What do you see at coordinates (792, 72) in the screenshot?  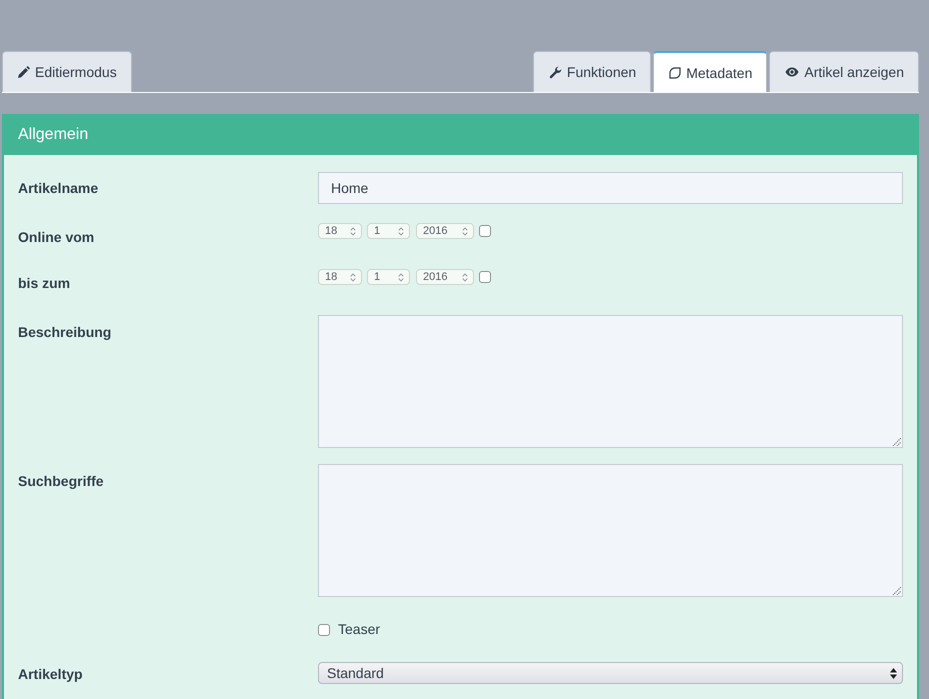 I see `eye-icon` at bounding box center [792, 72].